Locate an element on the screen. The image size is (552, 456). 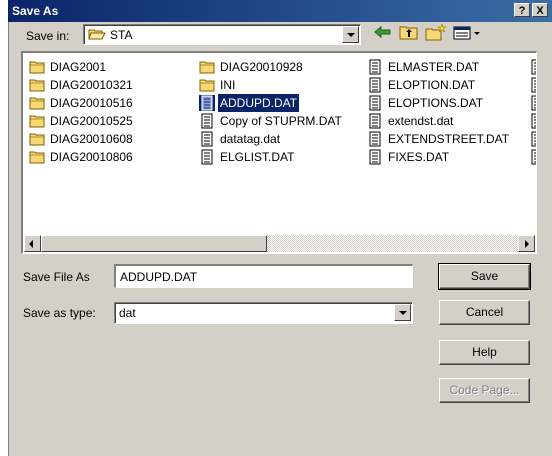
file-item-label: ELGLIST.DAT is located at coordinates (257, 157).